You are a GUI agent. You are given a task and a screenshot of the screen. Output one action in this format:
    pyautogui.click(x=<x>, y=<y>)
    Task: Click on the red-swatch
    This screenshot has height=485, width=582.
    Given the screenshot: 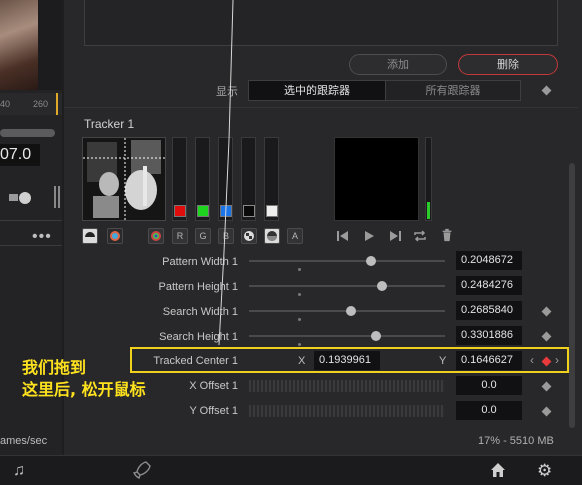 What is the action you would take?
    pyautogui.click(x=180, y=211)
    